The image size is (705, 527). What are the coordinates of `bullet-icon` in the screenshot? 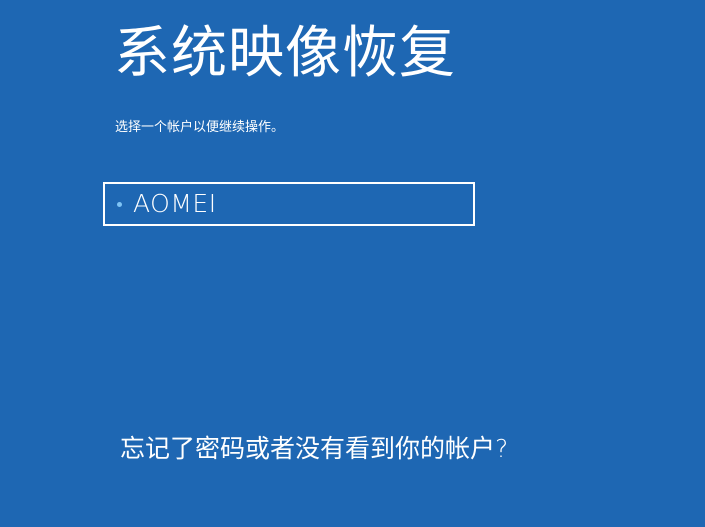 It's located at (119, 204).